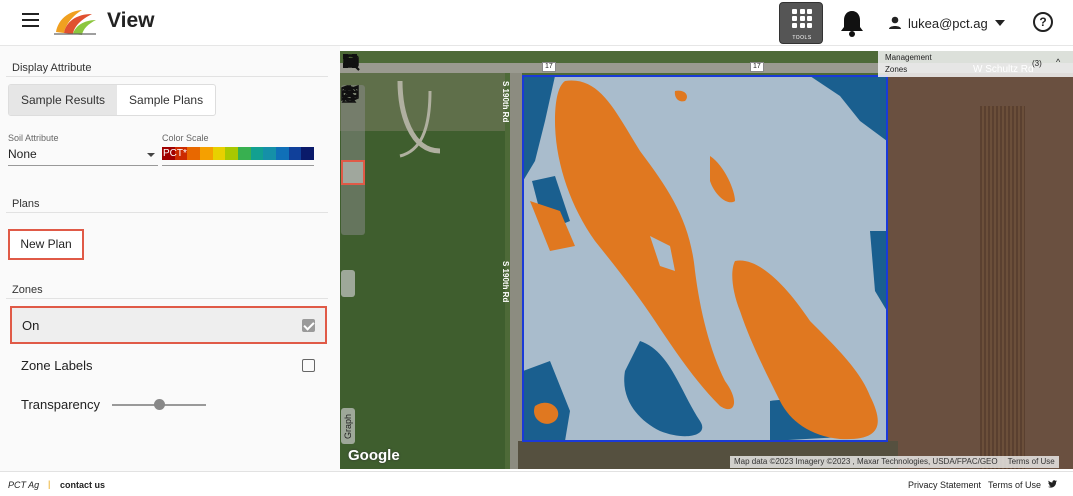 The width and height of the screenshot is (1073, 496). Describe the element at coordinates (348, 426) in the screenshot. I see `graph-tab: Graph` at that location.